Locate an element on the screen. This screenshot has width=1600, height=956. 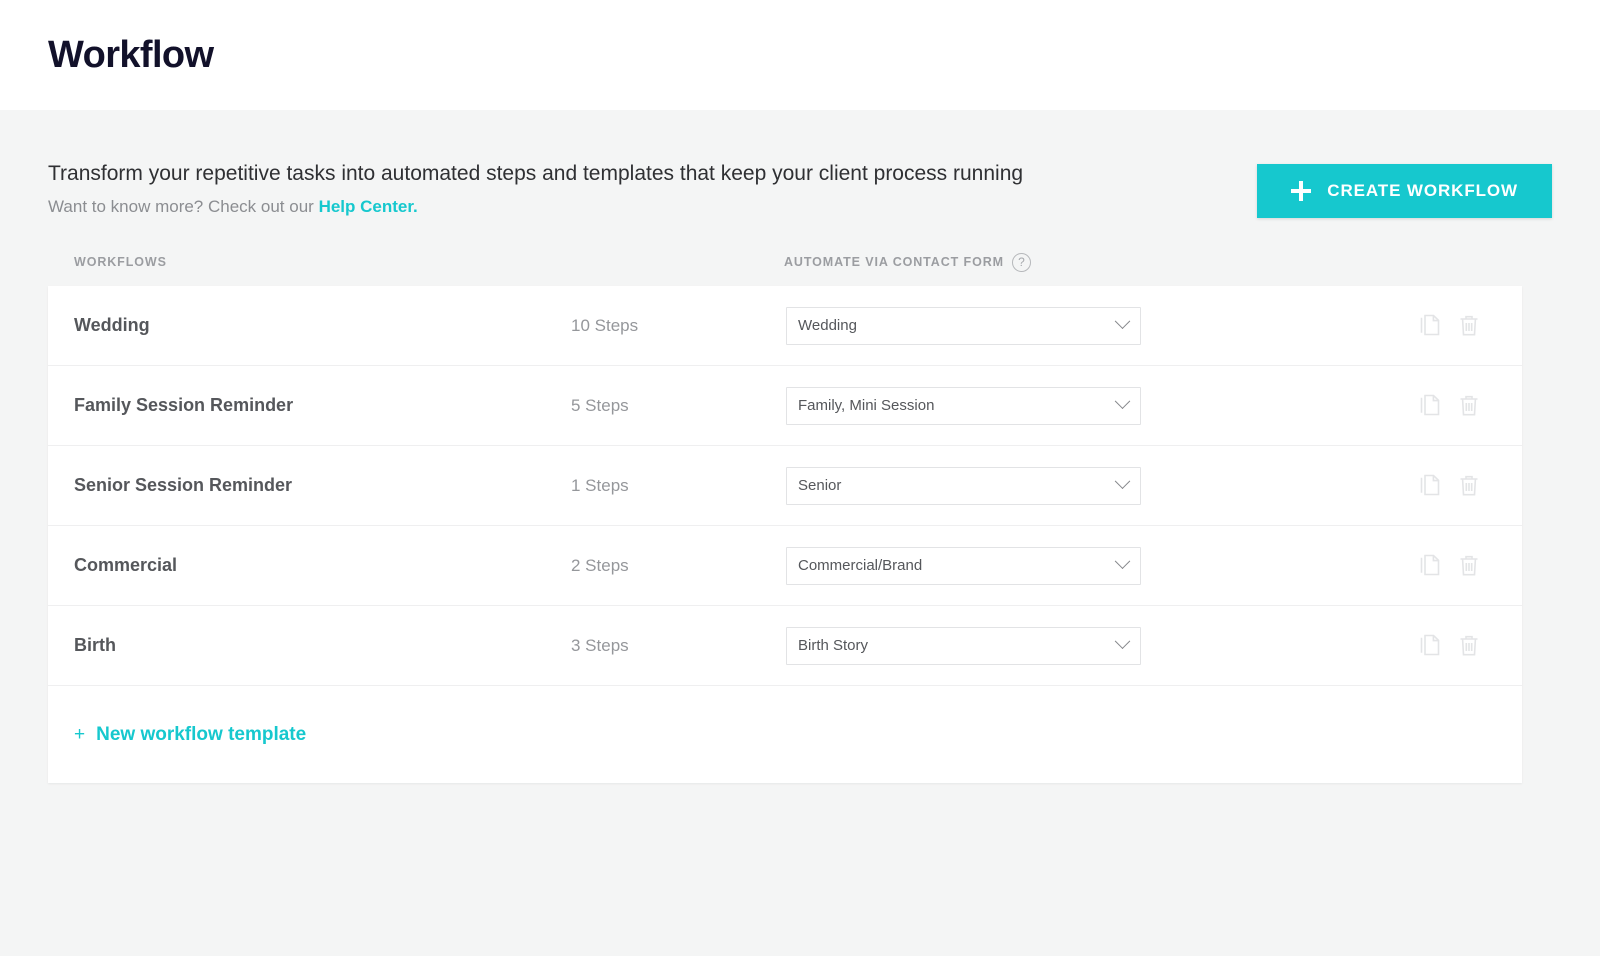
plus-icon is located at coordinates (1301, 191).